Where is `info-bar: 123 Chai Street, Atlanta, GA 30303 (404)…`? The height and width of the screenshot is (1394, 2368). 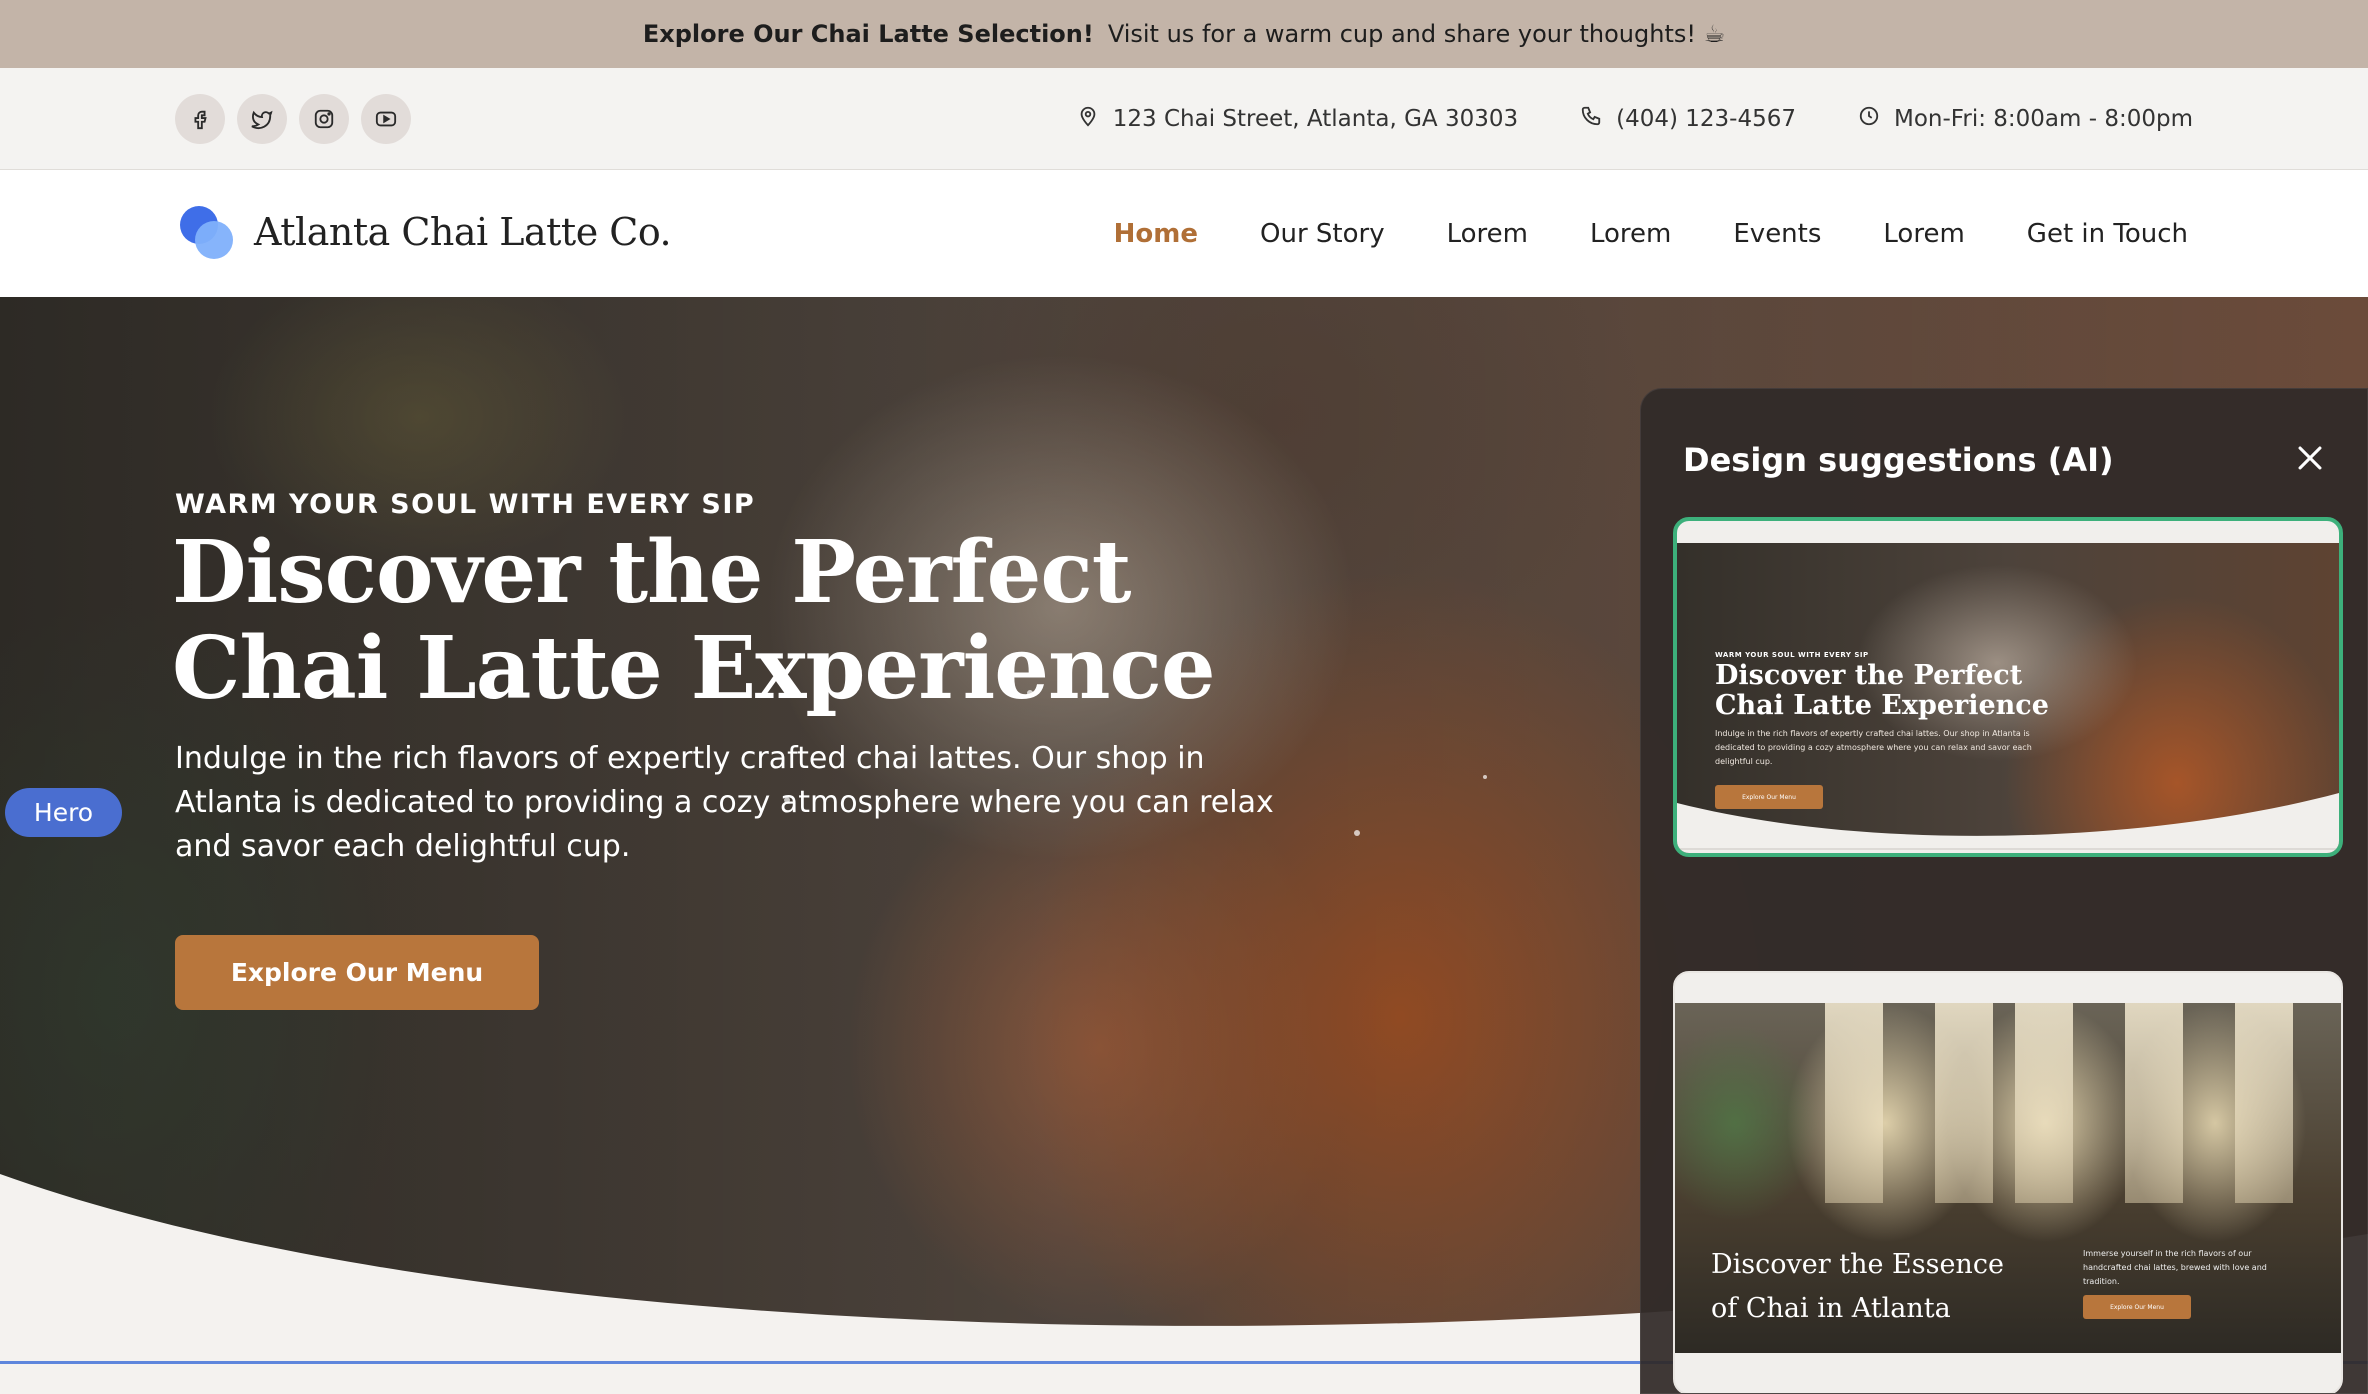
info-bar: 123 Chai Street, Atlanta, GA 30303 (404)… is located at coordinates (1184, 119).